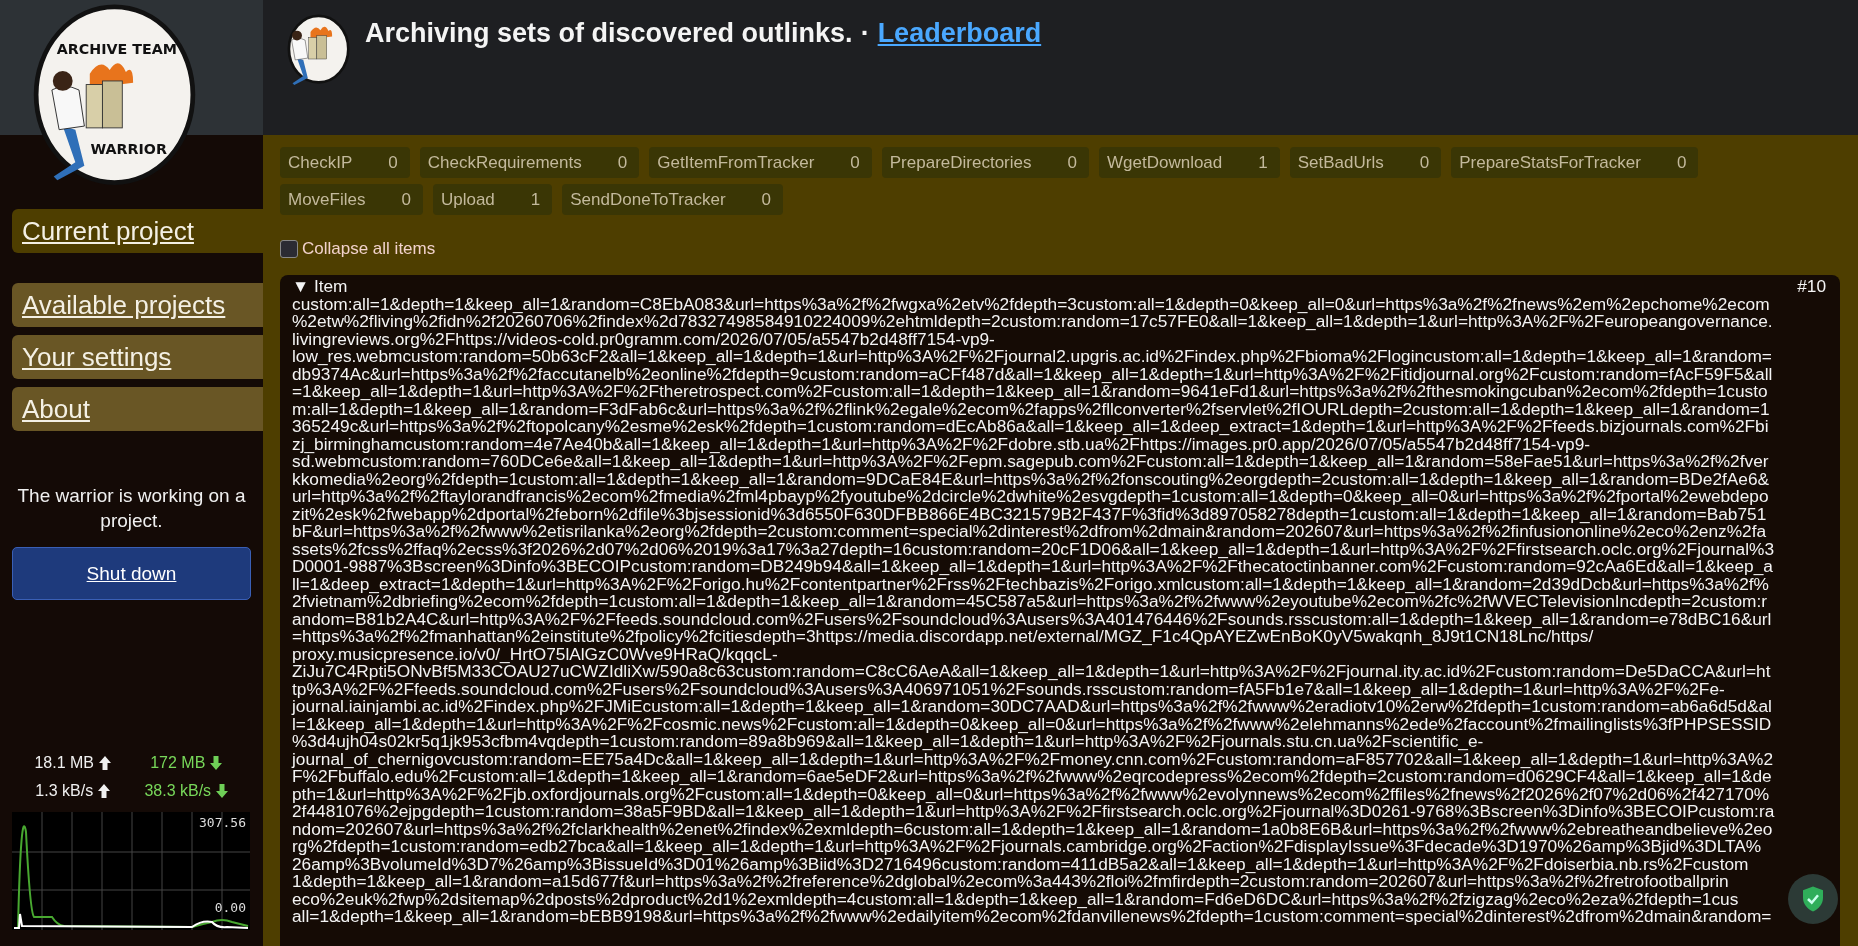 This screenshot has height=946, width=1858. What do you see at coordinates (137, 357) in the screenshot?
I see `nav-link: Your settings` at bounding box center [137, 357].